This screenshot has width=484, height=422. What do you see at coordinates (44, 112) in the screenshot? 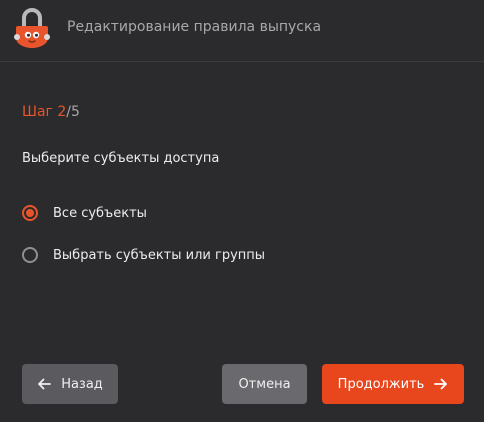
I see `step-current: Шаг 2` at bounding box center [44, 112].